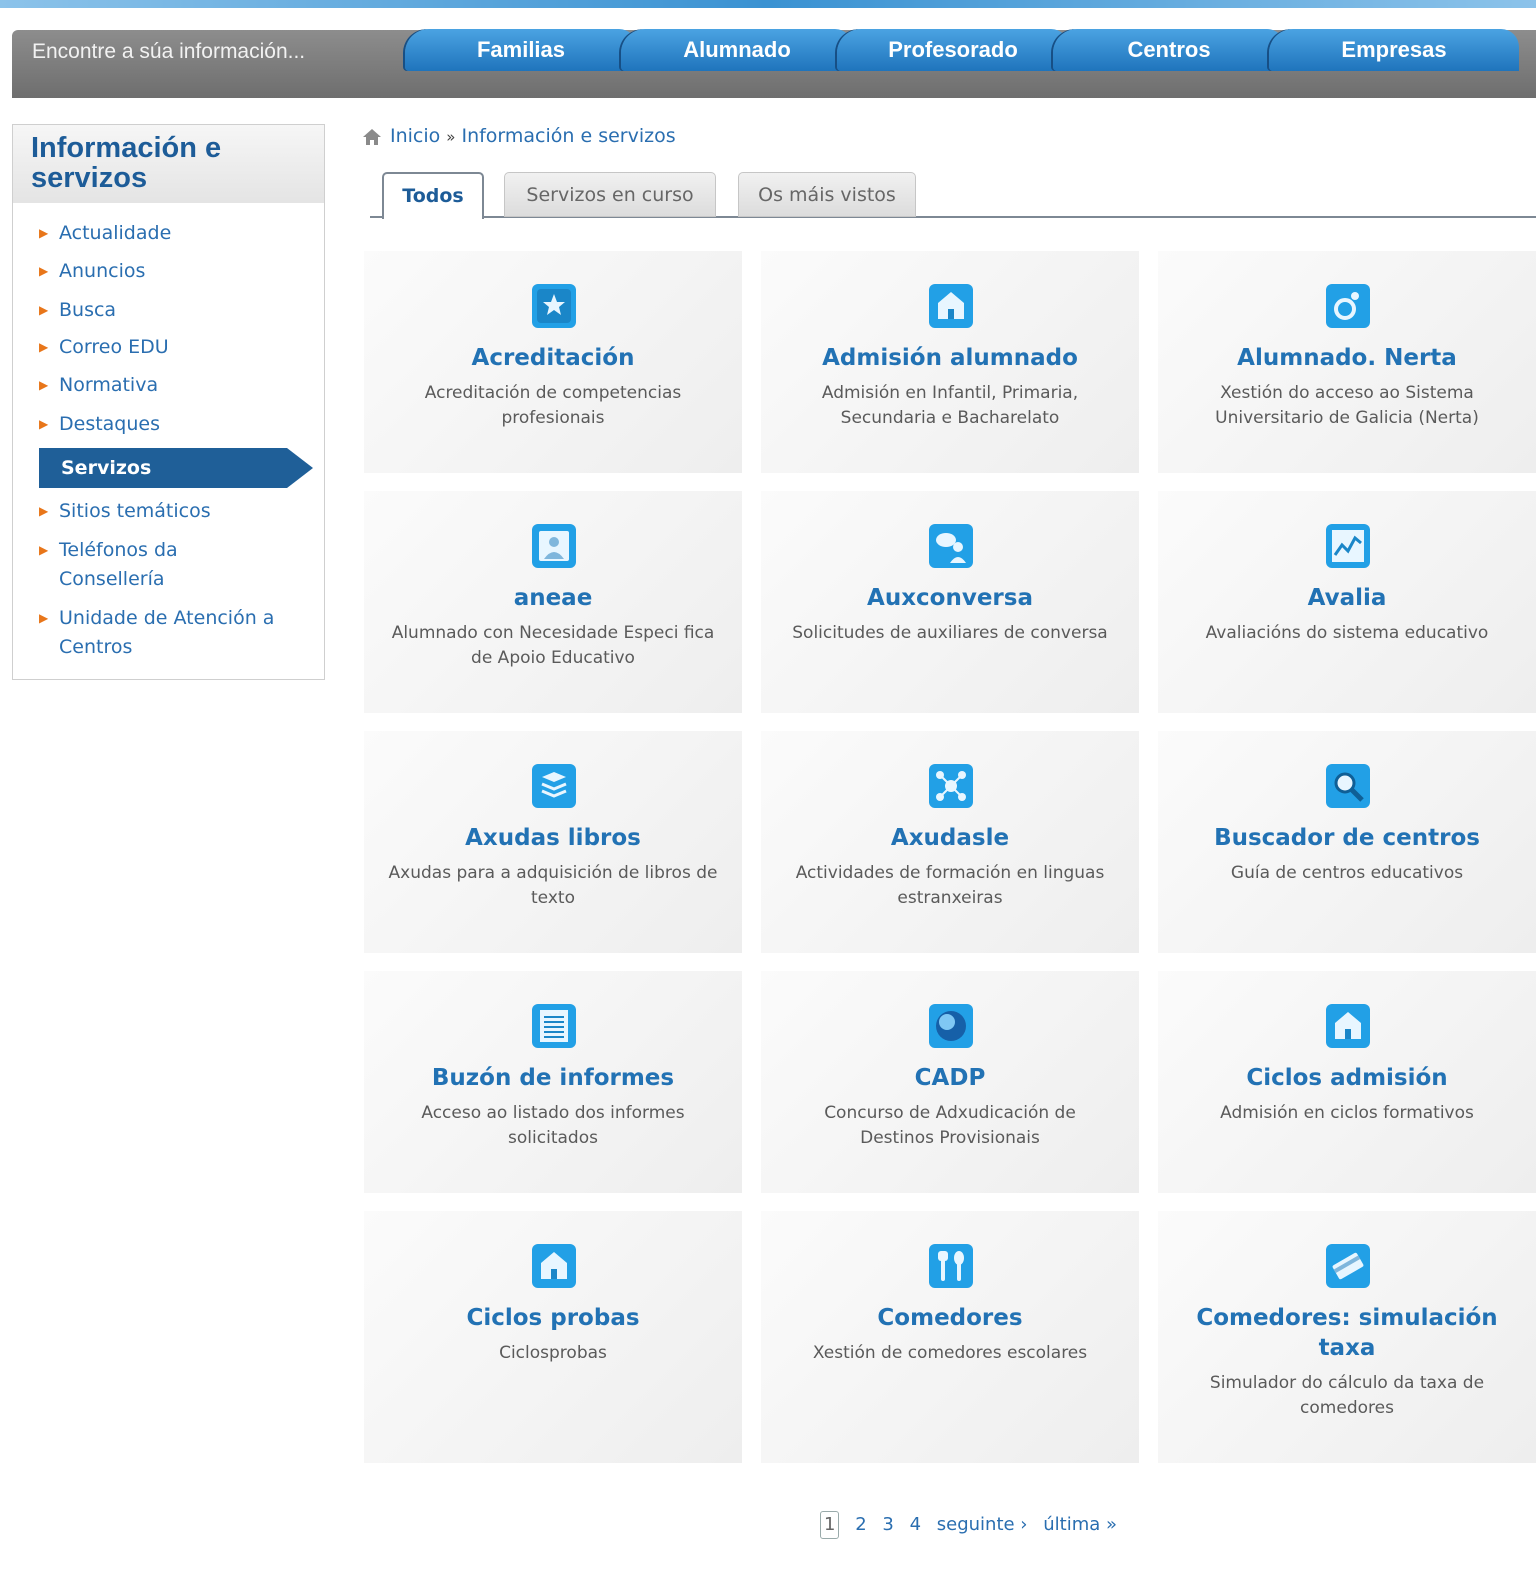 This screenshot has height=1586, width=1536. Describe the element at coordinates (860, 1524) in the screenshot. I see `page-link-2: 2` at that location.